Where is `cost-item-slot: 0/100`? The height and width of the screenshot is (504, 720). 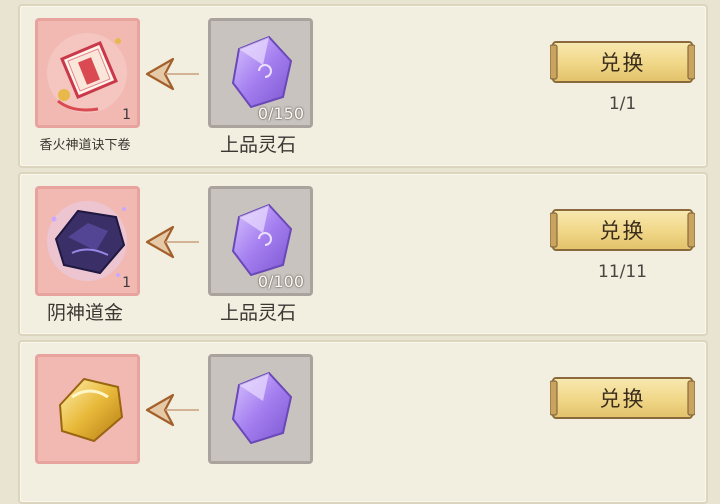
cost-item-slot: 0/100 is located at coordinates (260, 241).